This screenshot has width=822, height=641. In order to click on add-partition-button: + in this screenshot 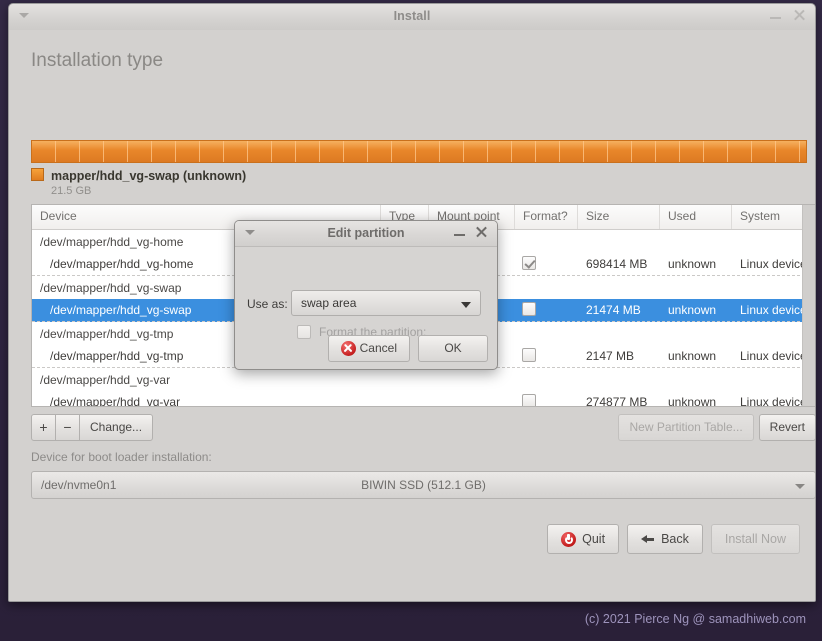, I will do `click(43, 427)`.